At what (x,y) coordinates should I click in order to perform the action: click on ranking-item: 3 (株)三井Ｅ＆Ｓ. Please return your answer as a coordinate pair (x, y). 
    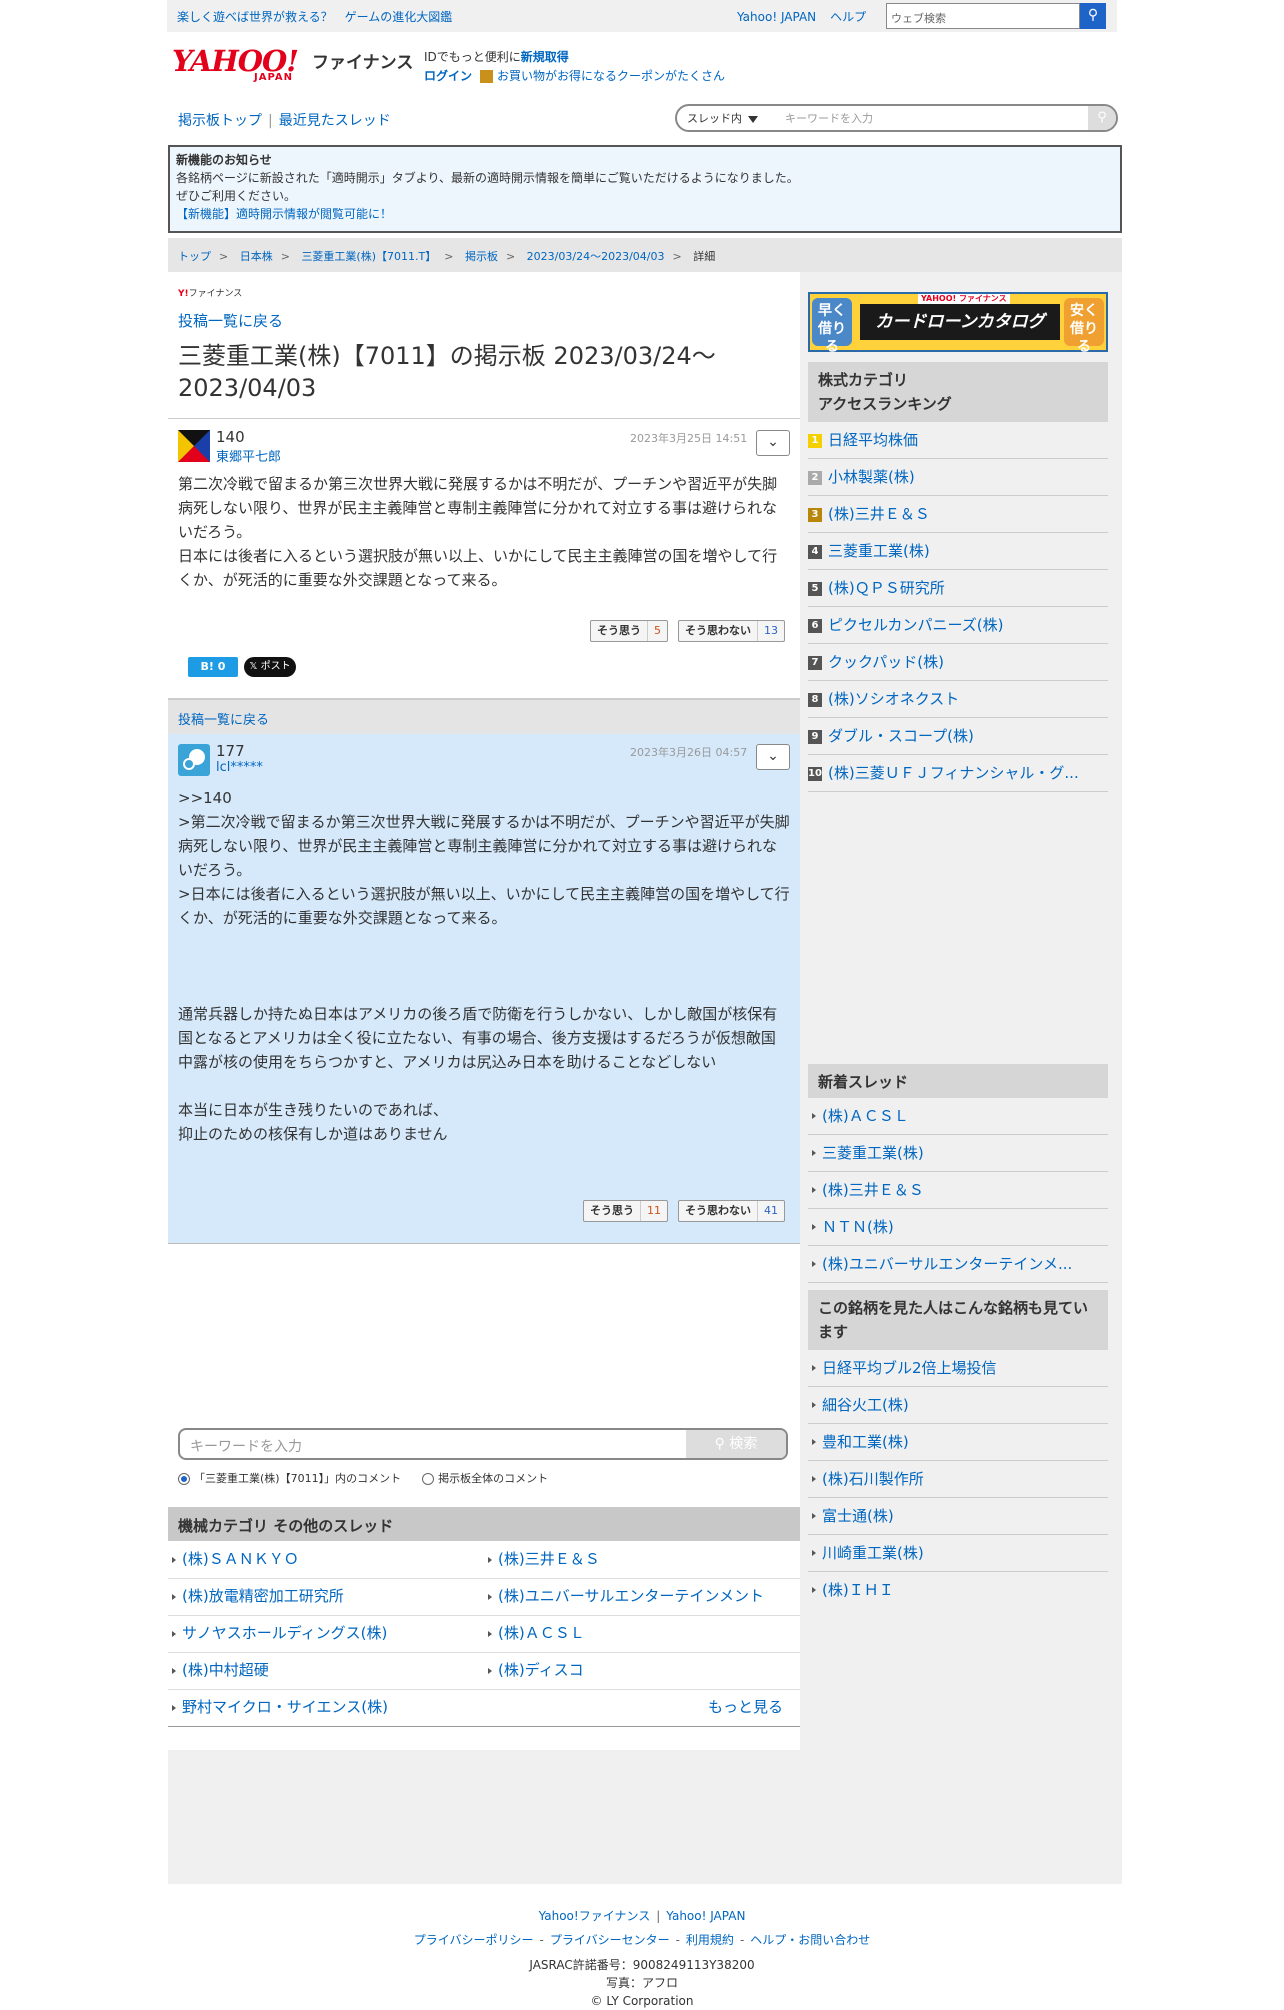
    Looking at the image, I should click on (958, 514).